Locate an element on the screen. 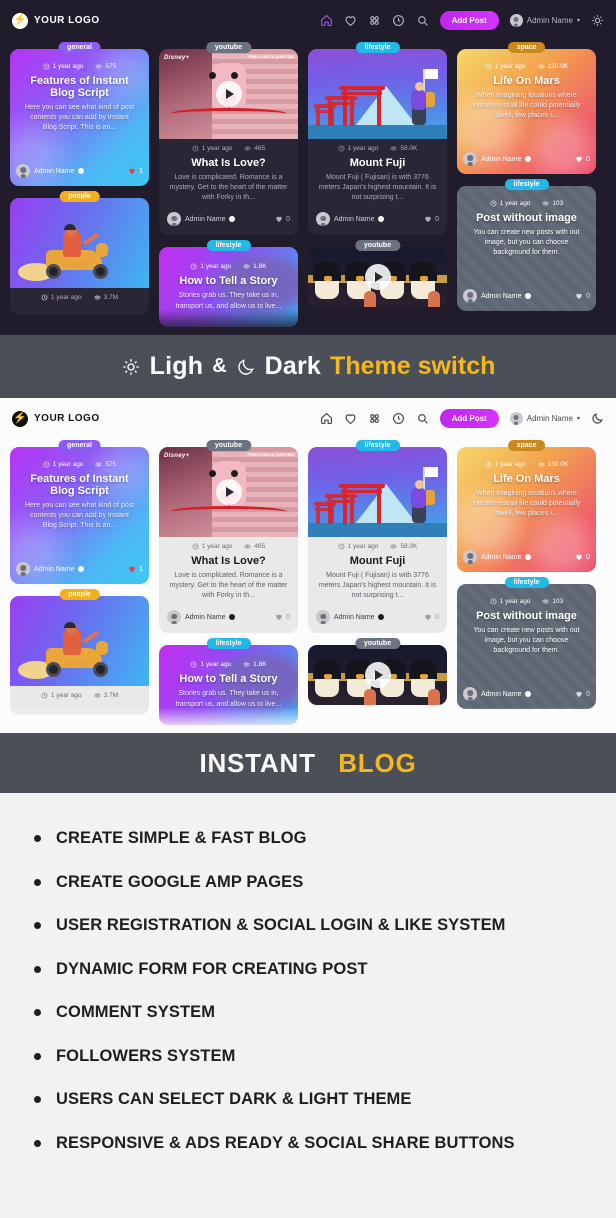  user-name: Admin Name is located at coordinates (549, 418).